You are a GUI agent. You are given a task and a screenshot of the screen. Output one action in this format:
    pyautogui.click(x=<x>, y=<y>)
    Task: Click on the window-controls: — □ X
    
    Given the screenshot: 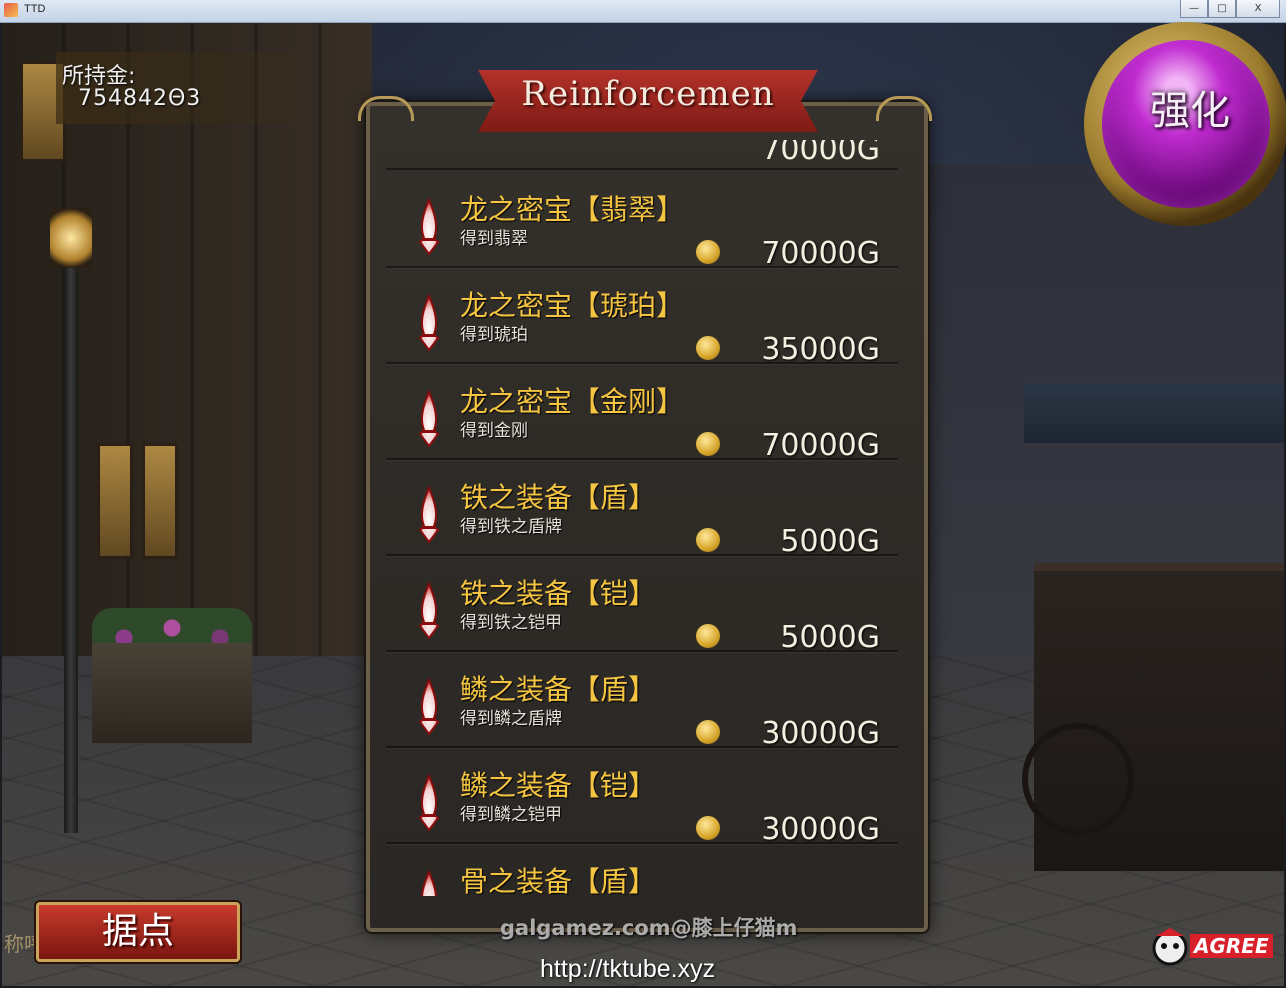 What is the action you would take?
    pyautogui.click(x=1230, y=9)
    